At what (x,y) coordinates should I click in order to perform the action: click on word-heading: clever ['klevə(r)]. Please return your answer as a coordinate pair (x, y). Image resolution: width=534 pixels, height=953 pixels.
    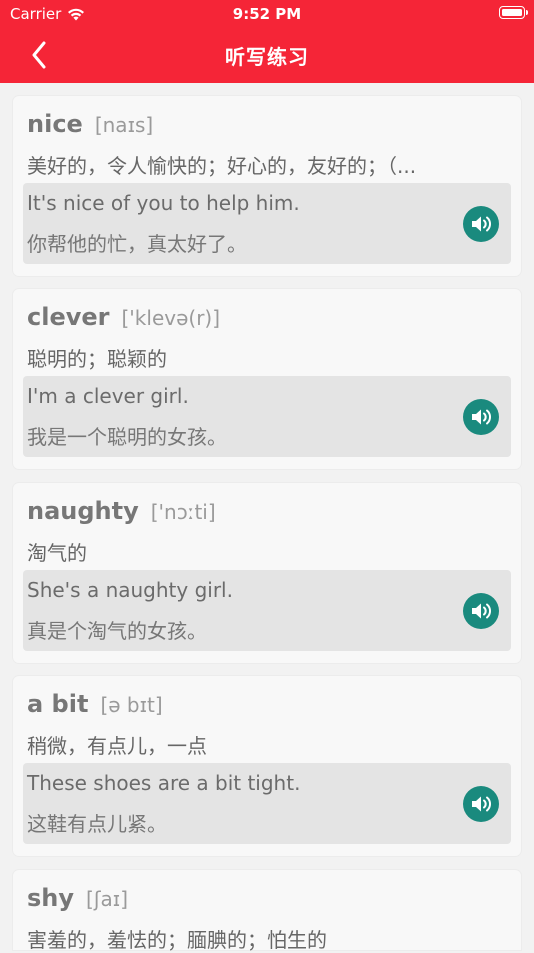
    Looking at the image, I should click on (123, 317).